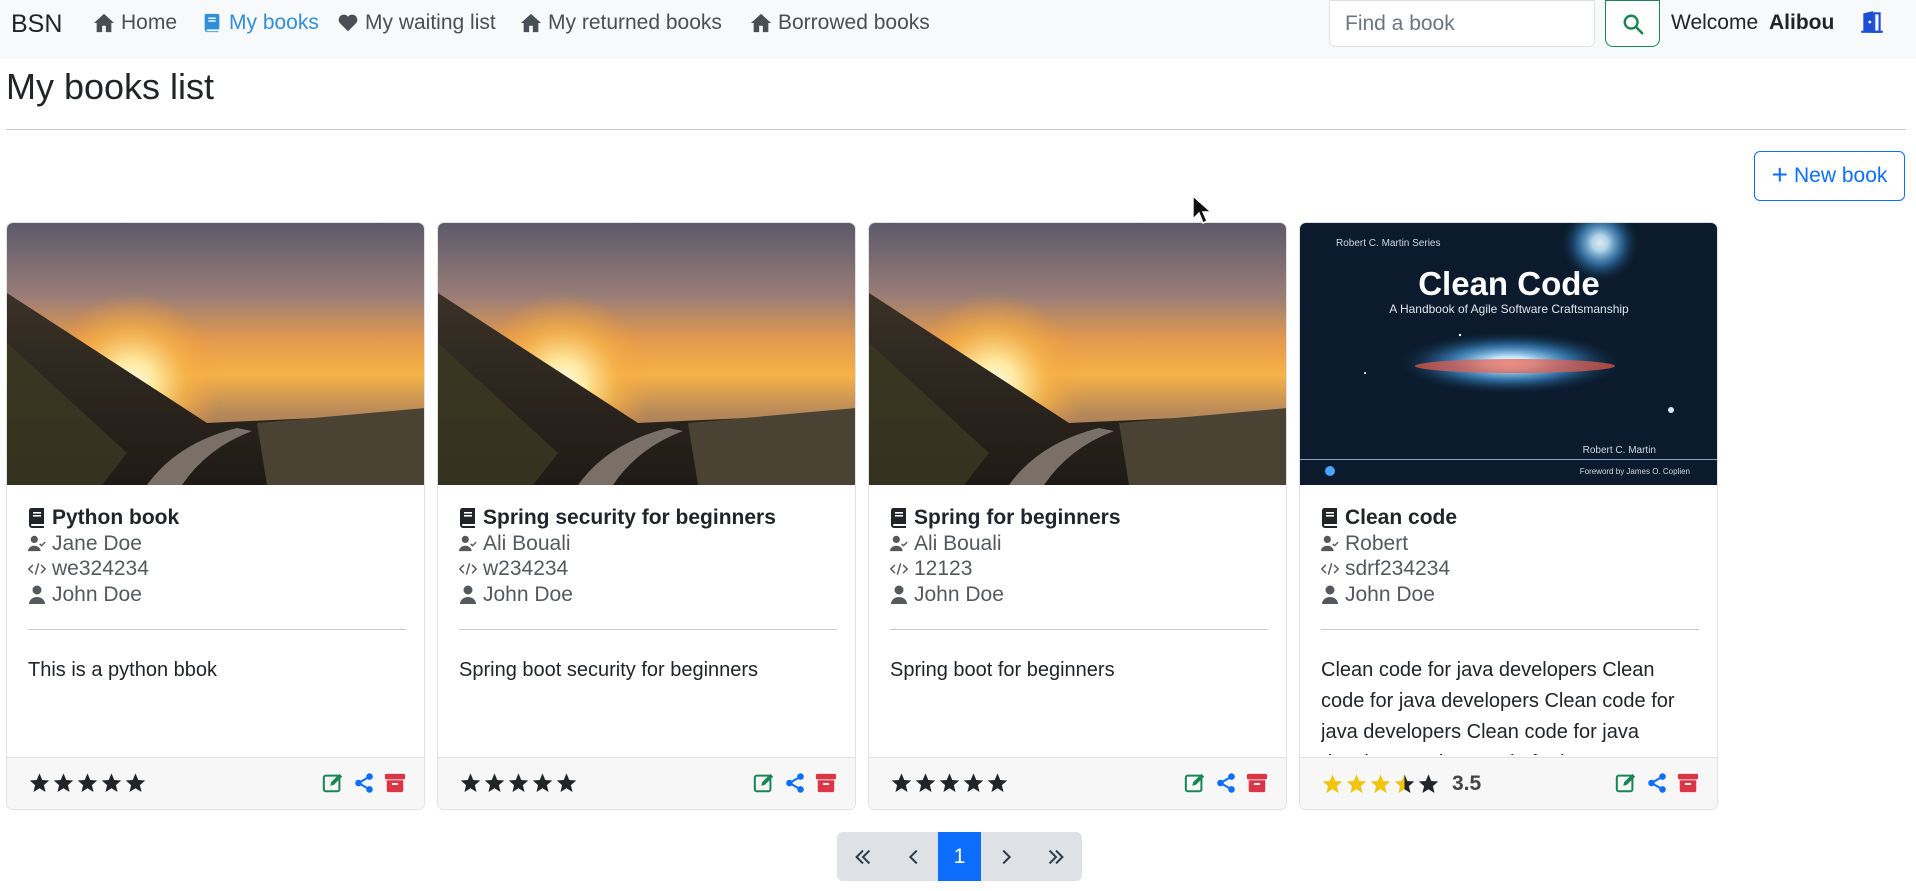  I want to click on book-title: Spring for beginners, so click(1079, 518).